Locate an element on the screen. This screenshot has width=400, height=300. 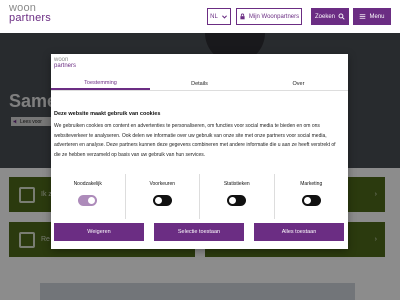
lock-icon is located at coordinates (242, 16).